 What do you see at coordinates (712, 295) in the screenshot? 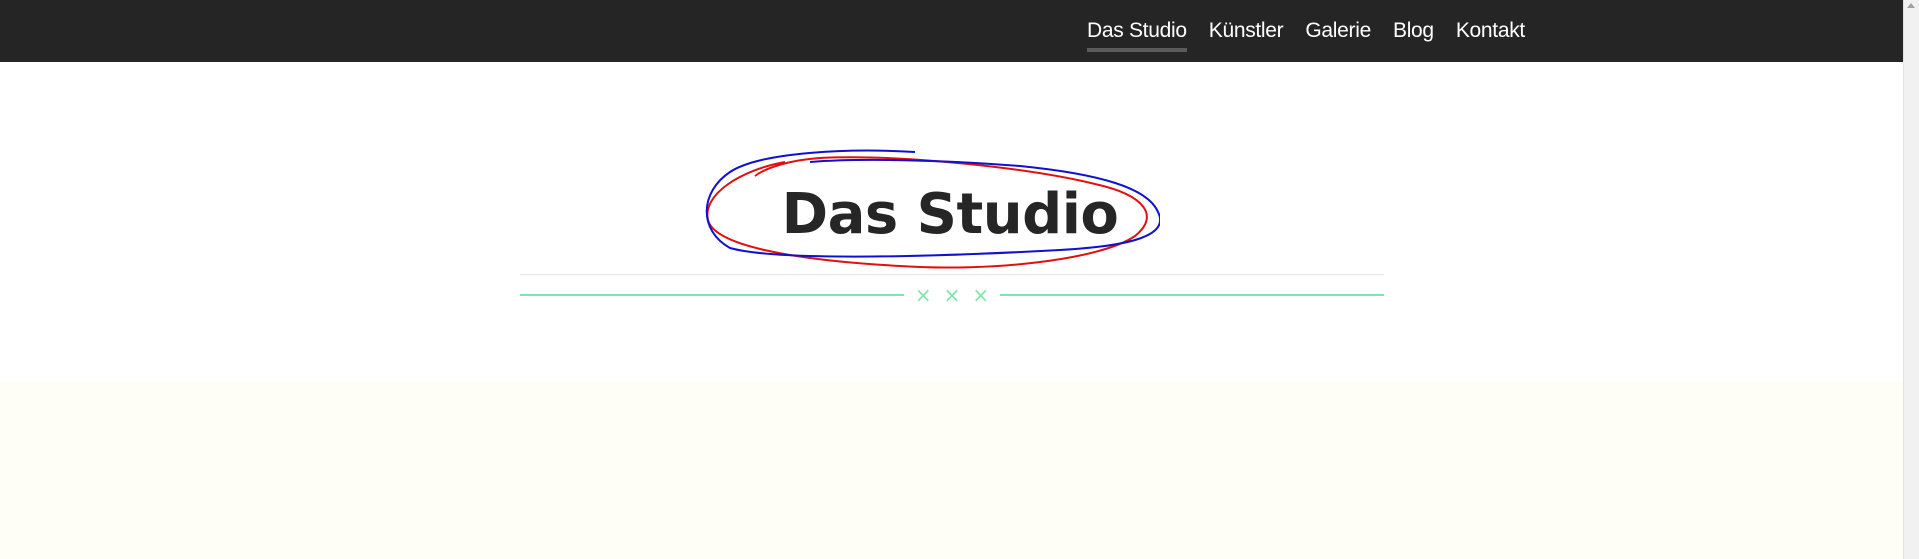
I see `divider-line-left` at bounding box center [712, 295].